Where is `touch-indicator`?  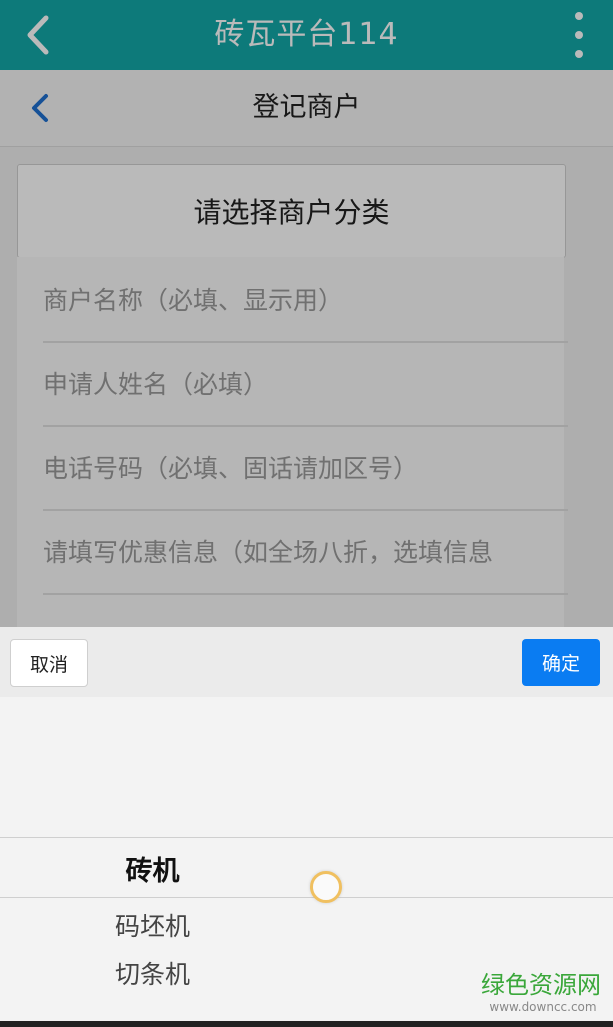
touch-indicator is located at coordinates (326, 887).